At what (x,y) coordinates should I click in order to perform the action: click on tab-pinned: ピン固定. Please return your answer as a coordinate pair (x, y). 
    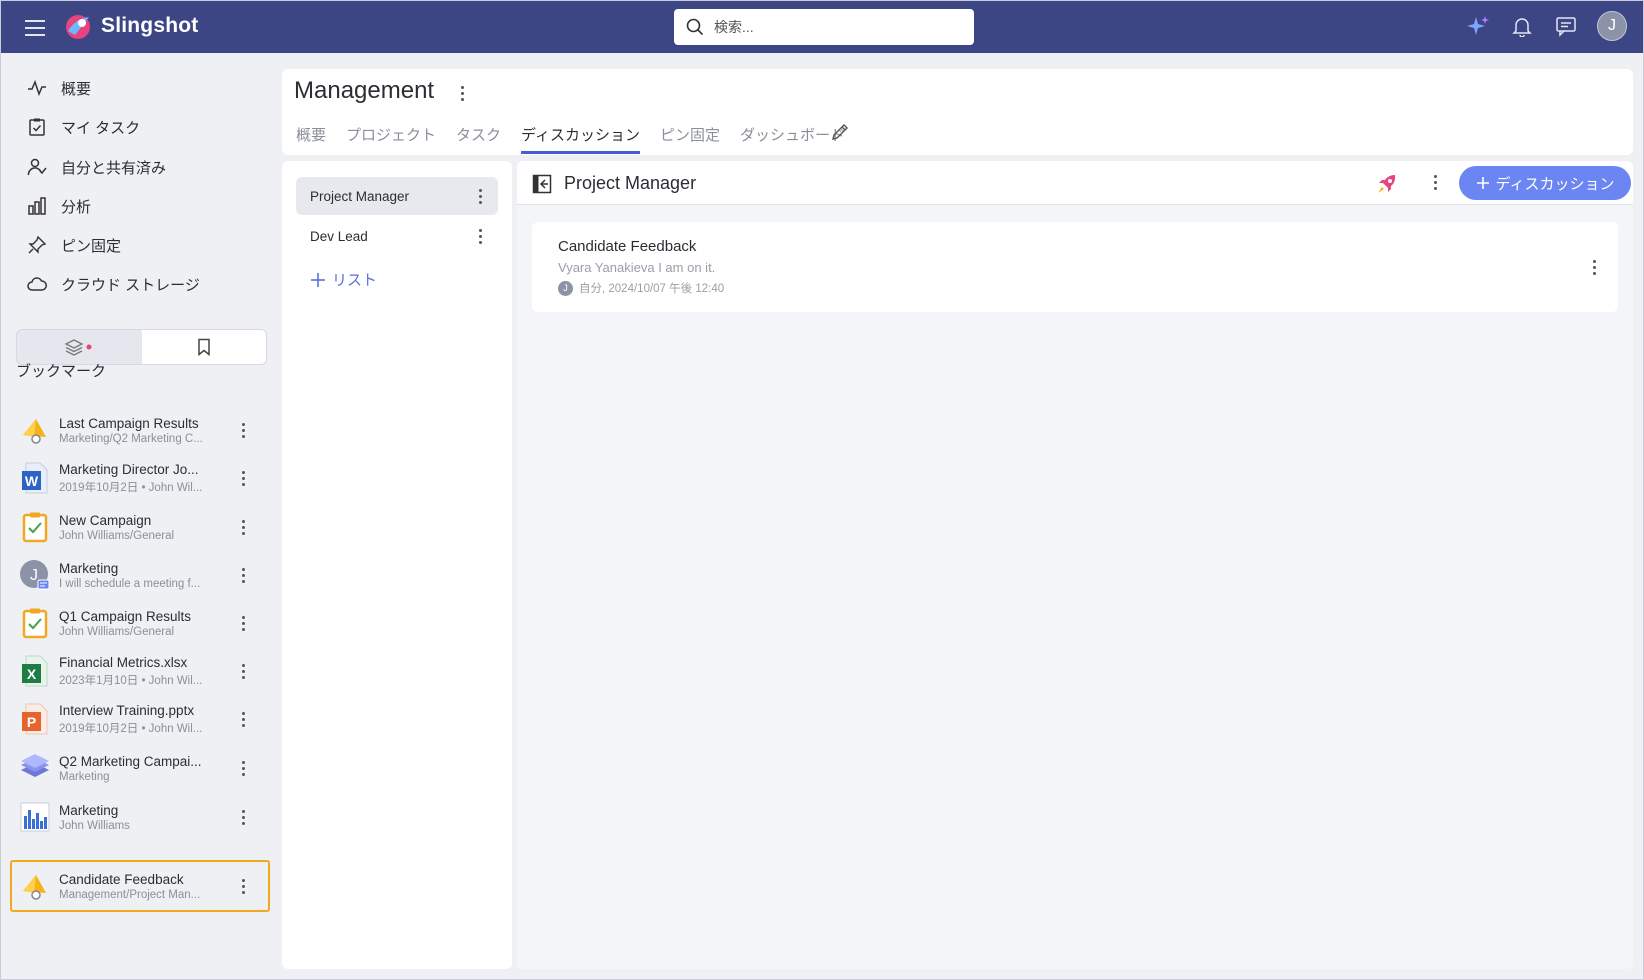
    Looking at the image, I should click on (690, 139).